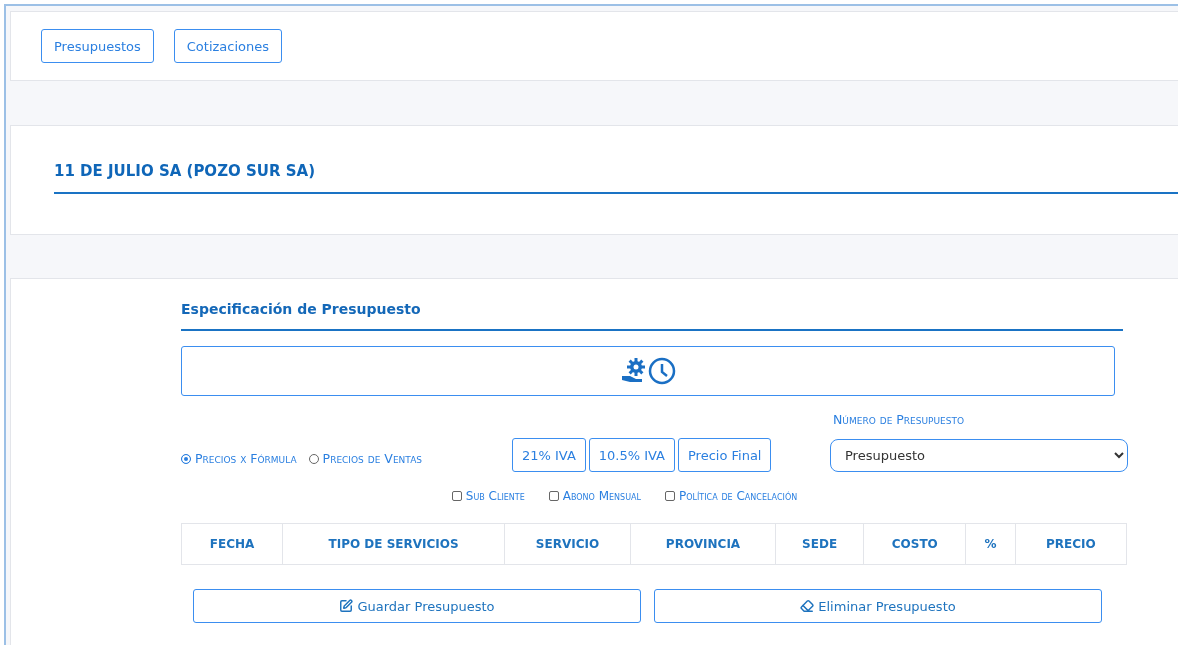  I want to click on budget-select: Presupuesto, so click(979, 455).